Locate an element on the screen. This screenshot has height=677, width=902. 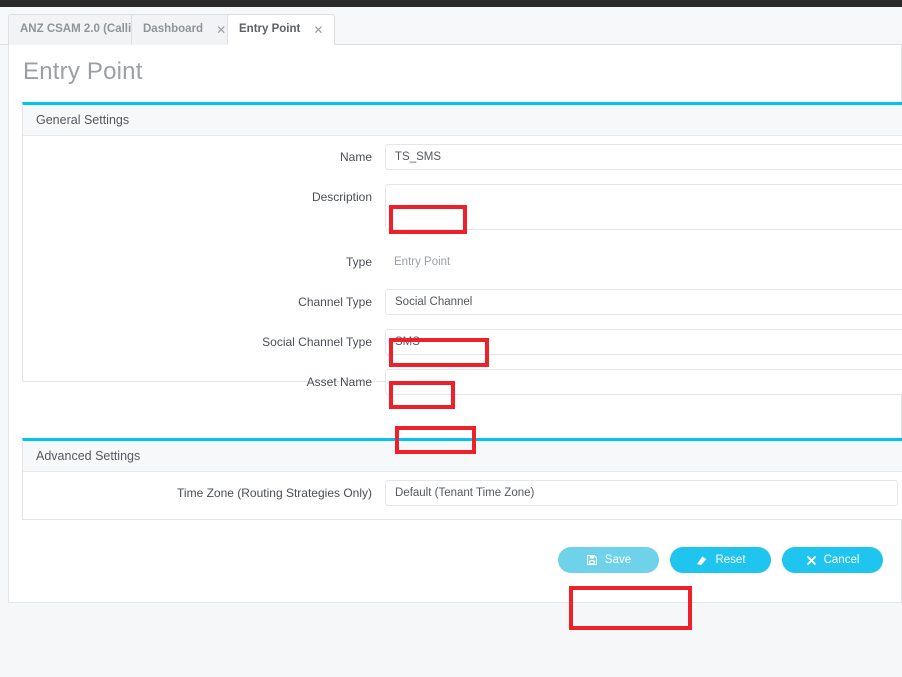
field-row-asset-name: Asset Name is located at coordinates (462, 382).